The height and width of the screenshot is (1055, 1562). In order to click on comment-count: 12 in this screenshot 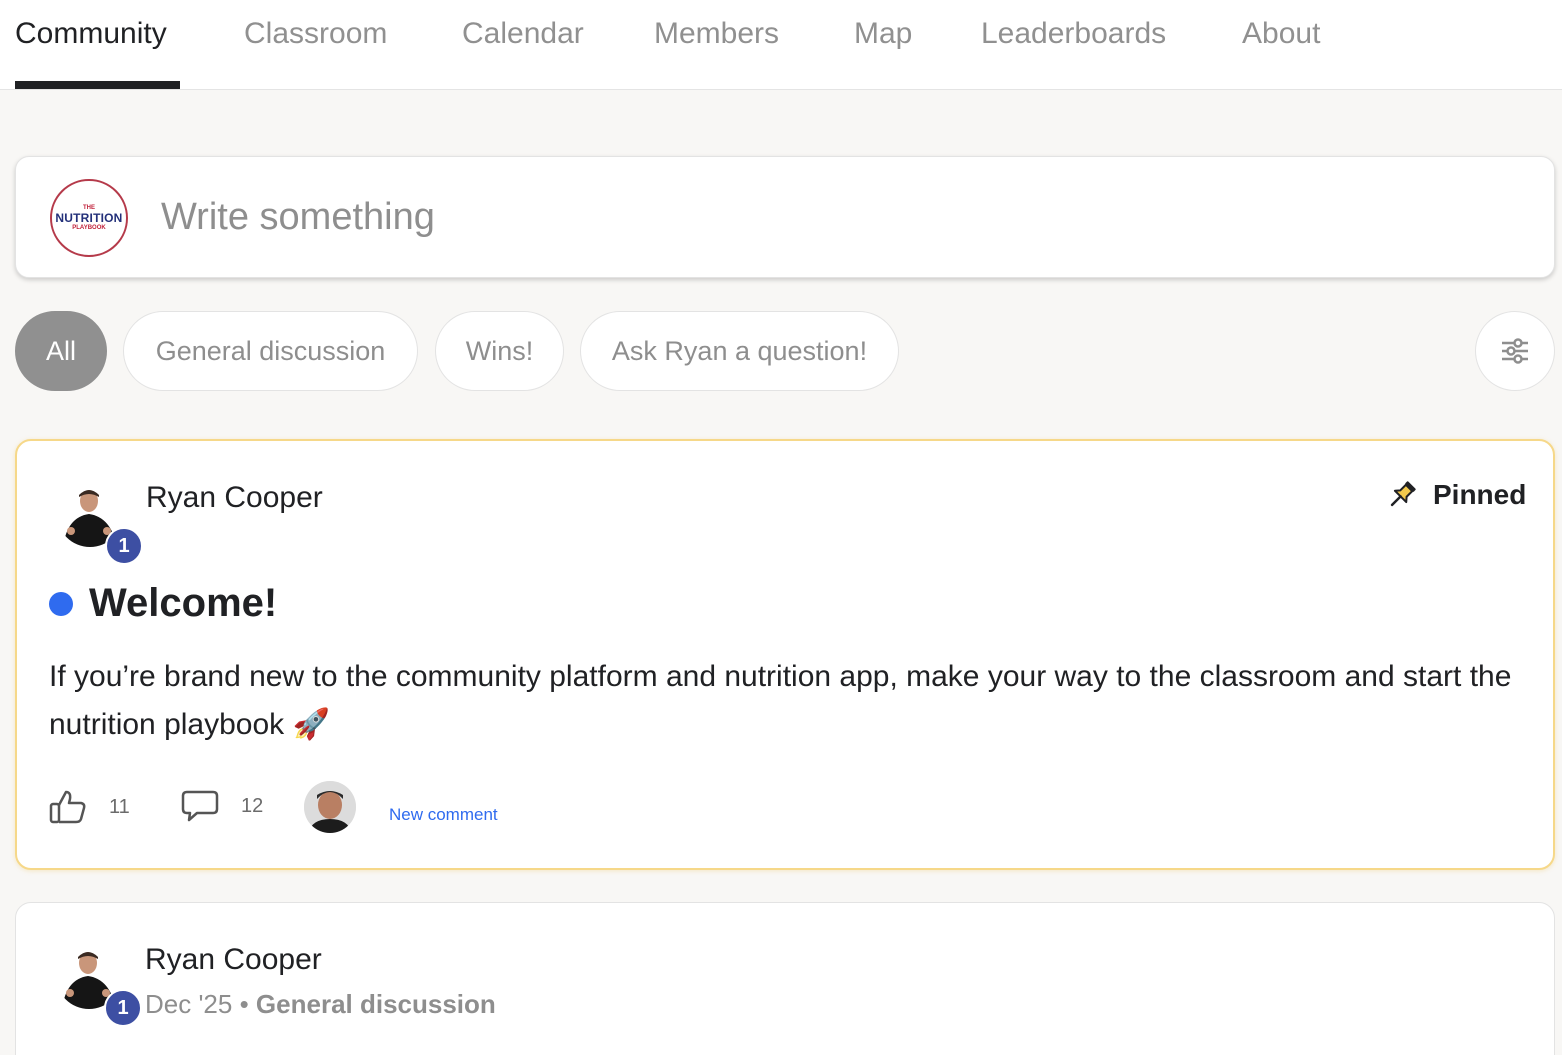, I will do `click(252, 805)`.